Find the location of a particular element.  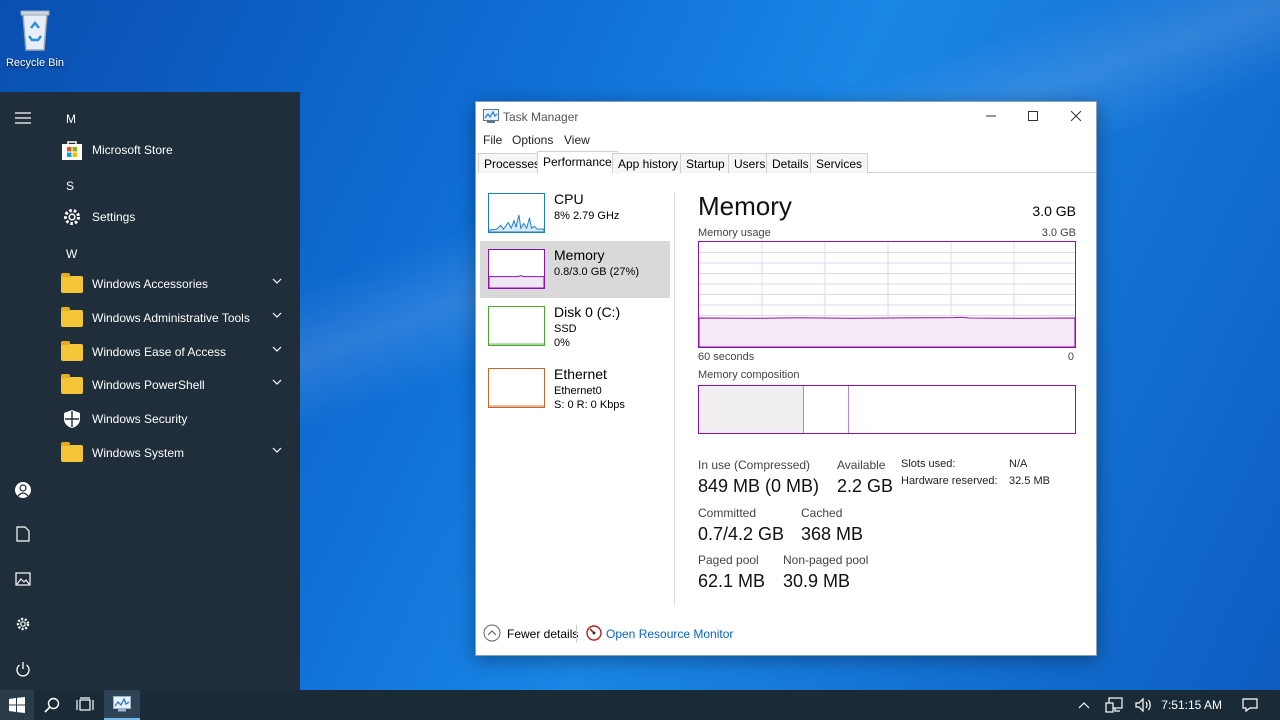

search-icon is located at coordinates (52, 705).